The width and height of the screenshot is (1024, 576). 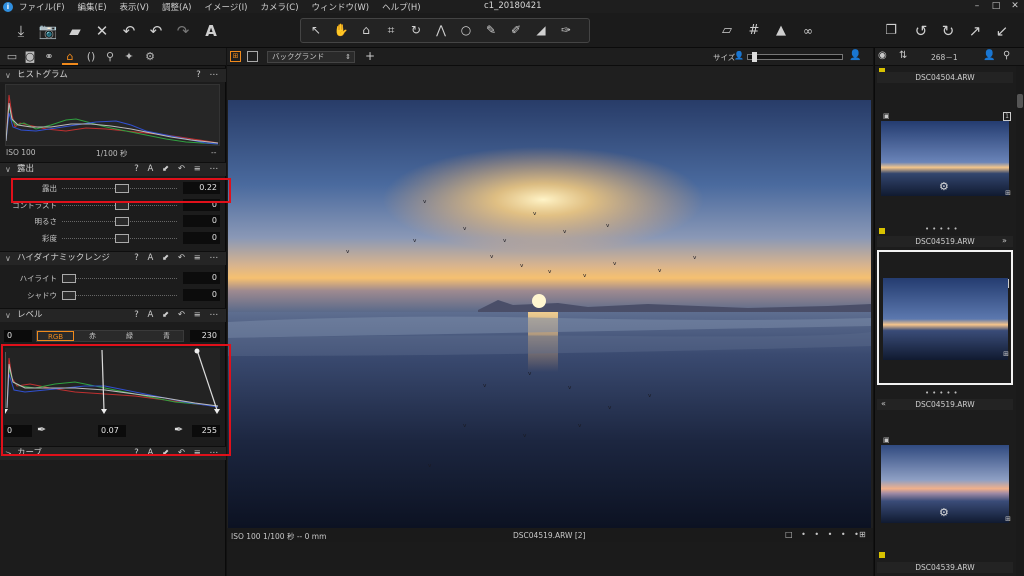 I want to click on highlight-value: 0, so click(x=201, y=278).